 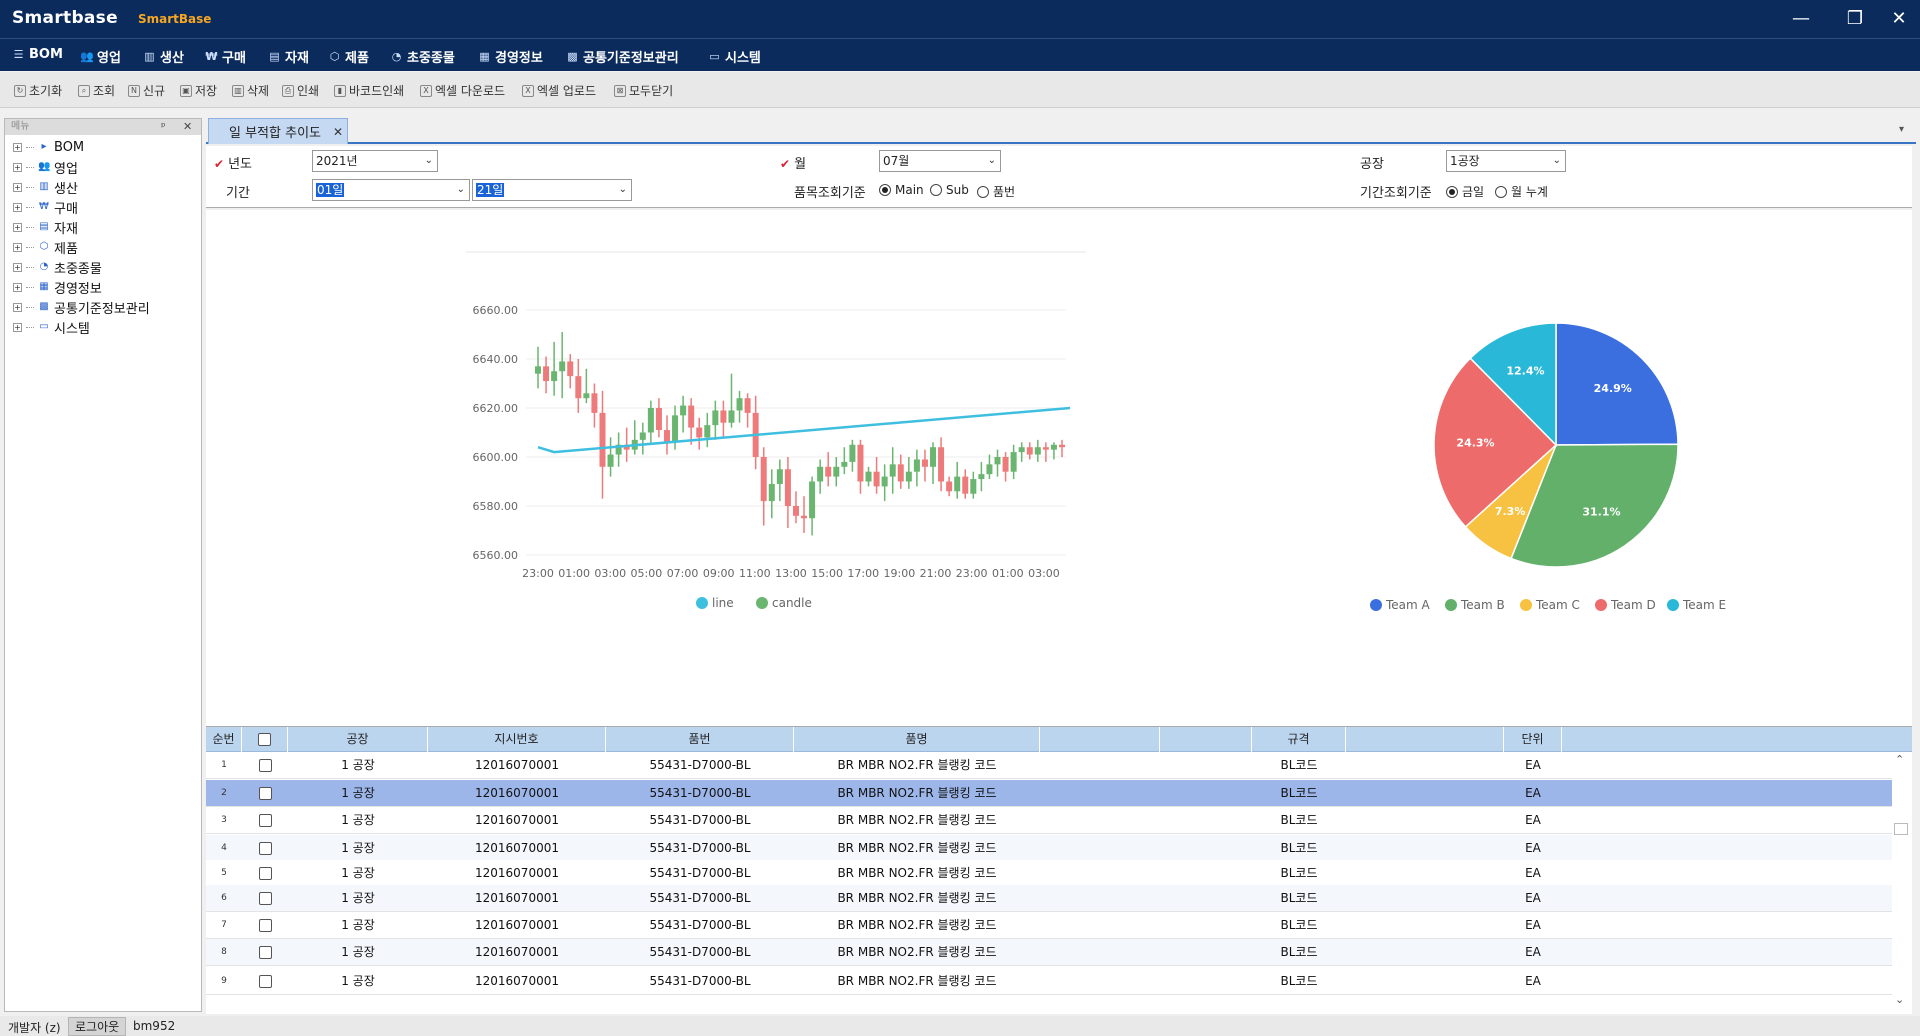 What do you see at coordinates (1899, 999) in the screenshot?
I see `scroll-down-icon: ⌄` at bounding box center [1899, 999].